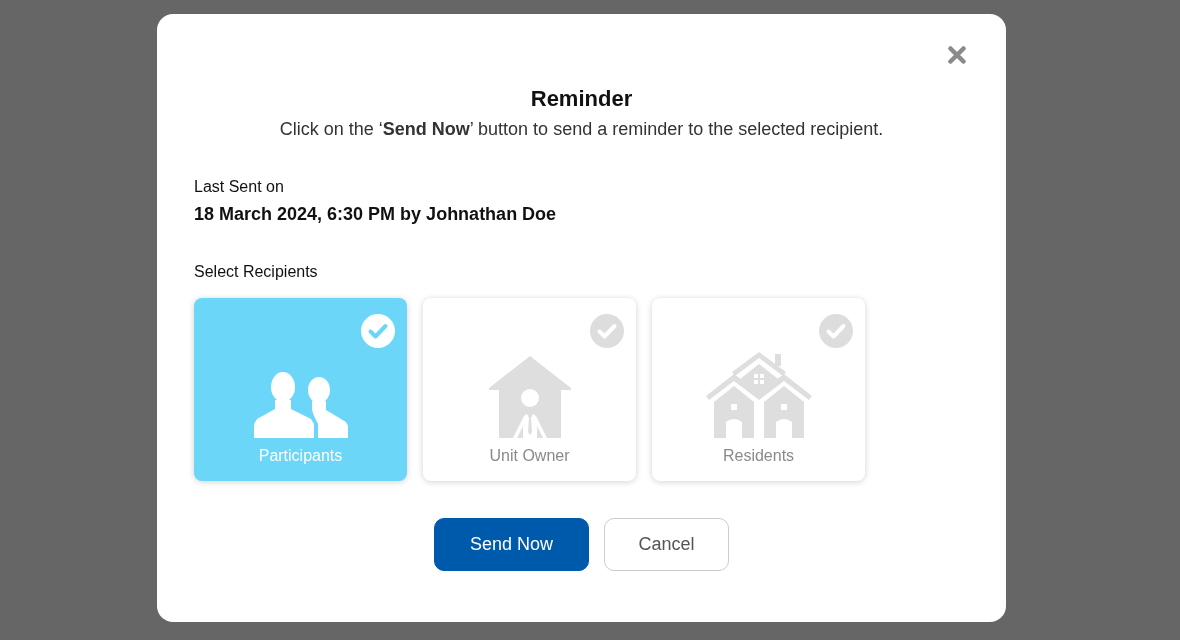 The image size is (1180, 640). I want to click on instruction-text: Click on the ‘Send Now’ button to send a reminder to the selected recipient., so click(581, 129).